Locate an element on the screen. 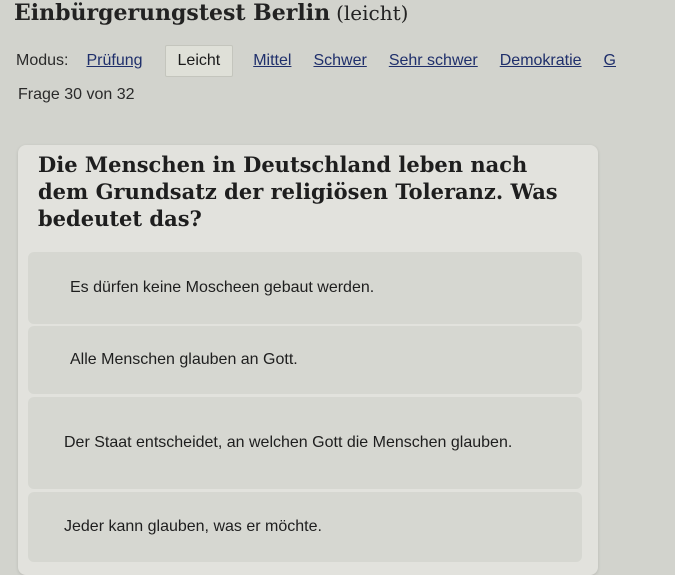 This screenshot has width=675, height=575. mode-link-pruefung: Prüfung is located at coordinates (114, 61).